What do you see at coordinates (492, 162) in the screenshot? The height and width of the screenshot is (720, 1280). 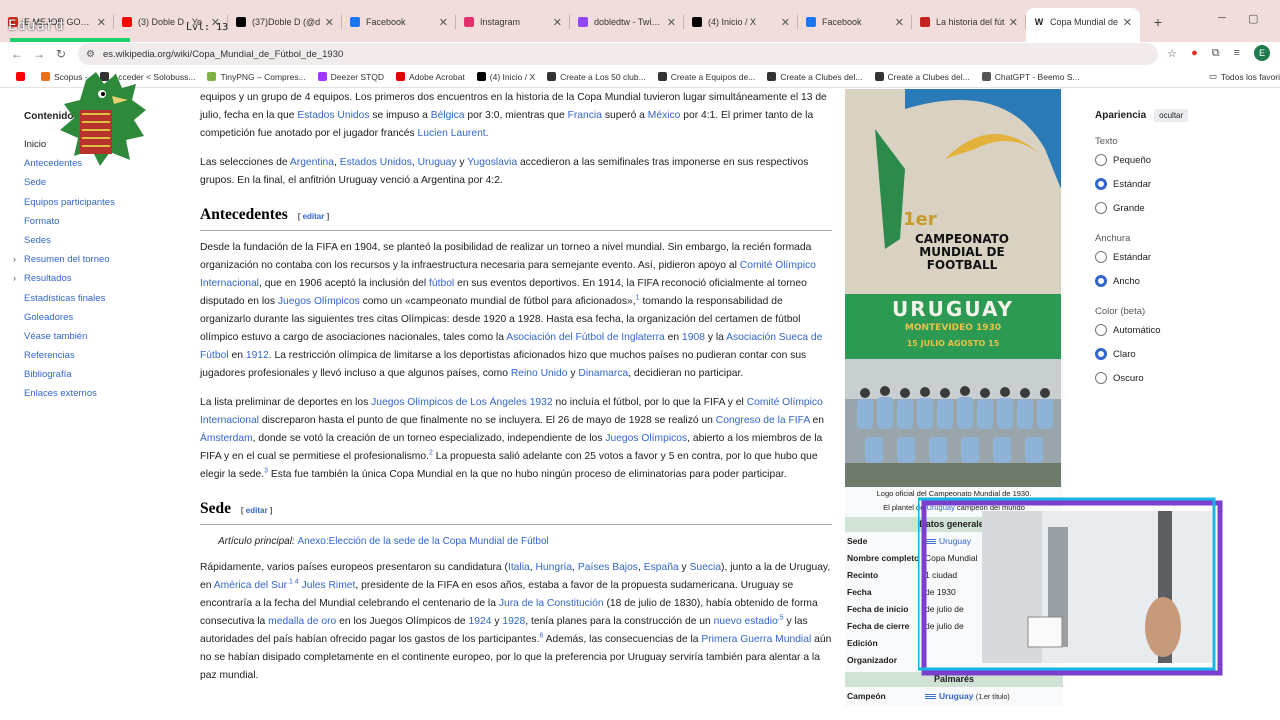 I see `link-yugoslavia: Yugoslavia` at bounding box center [492, 162].